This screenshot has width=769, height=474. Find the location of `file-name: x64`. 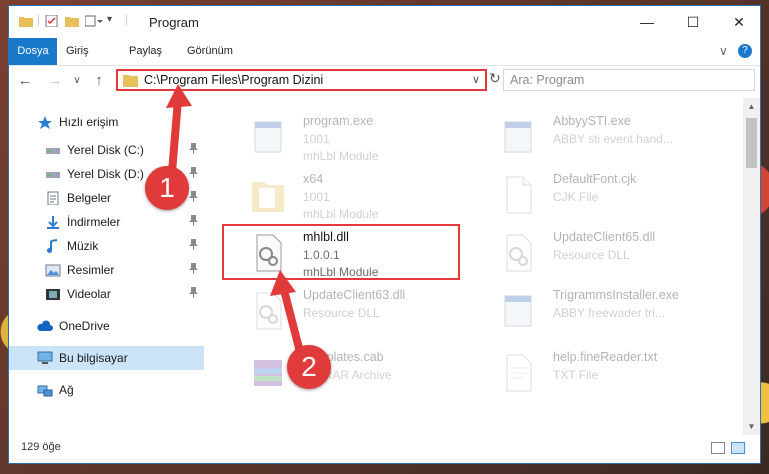

file-name: x64 is located at coordinates (313, 179).